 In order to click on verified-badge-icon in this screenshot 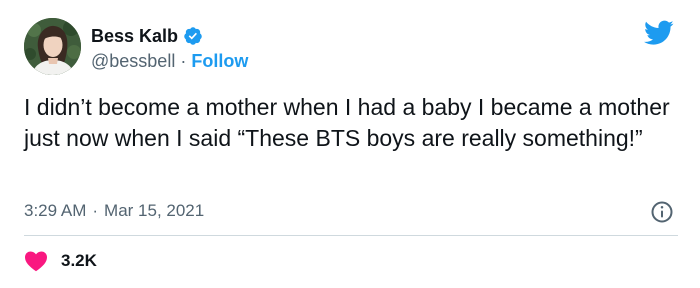, I will do `click(193, 36)`.